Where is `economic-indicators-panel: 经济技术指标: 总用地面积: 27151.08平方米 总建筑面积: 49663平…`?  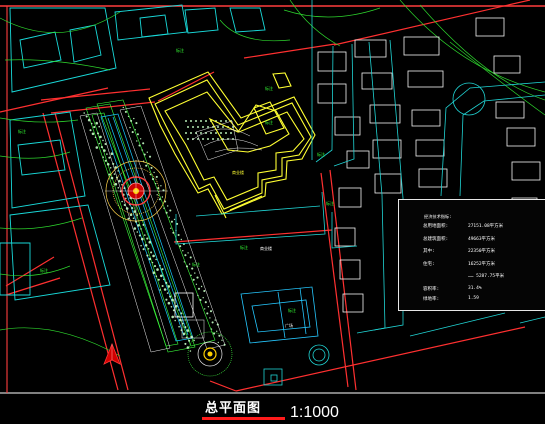
economic-indicators-panel: 经济技术指标: 总用地面积: 27151.08平方米 总建筑面积: 49663平… is located at coordinates (471, 255).